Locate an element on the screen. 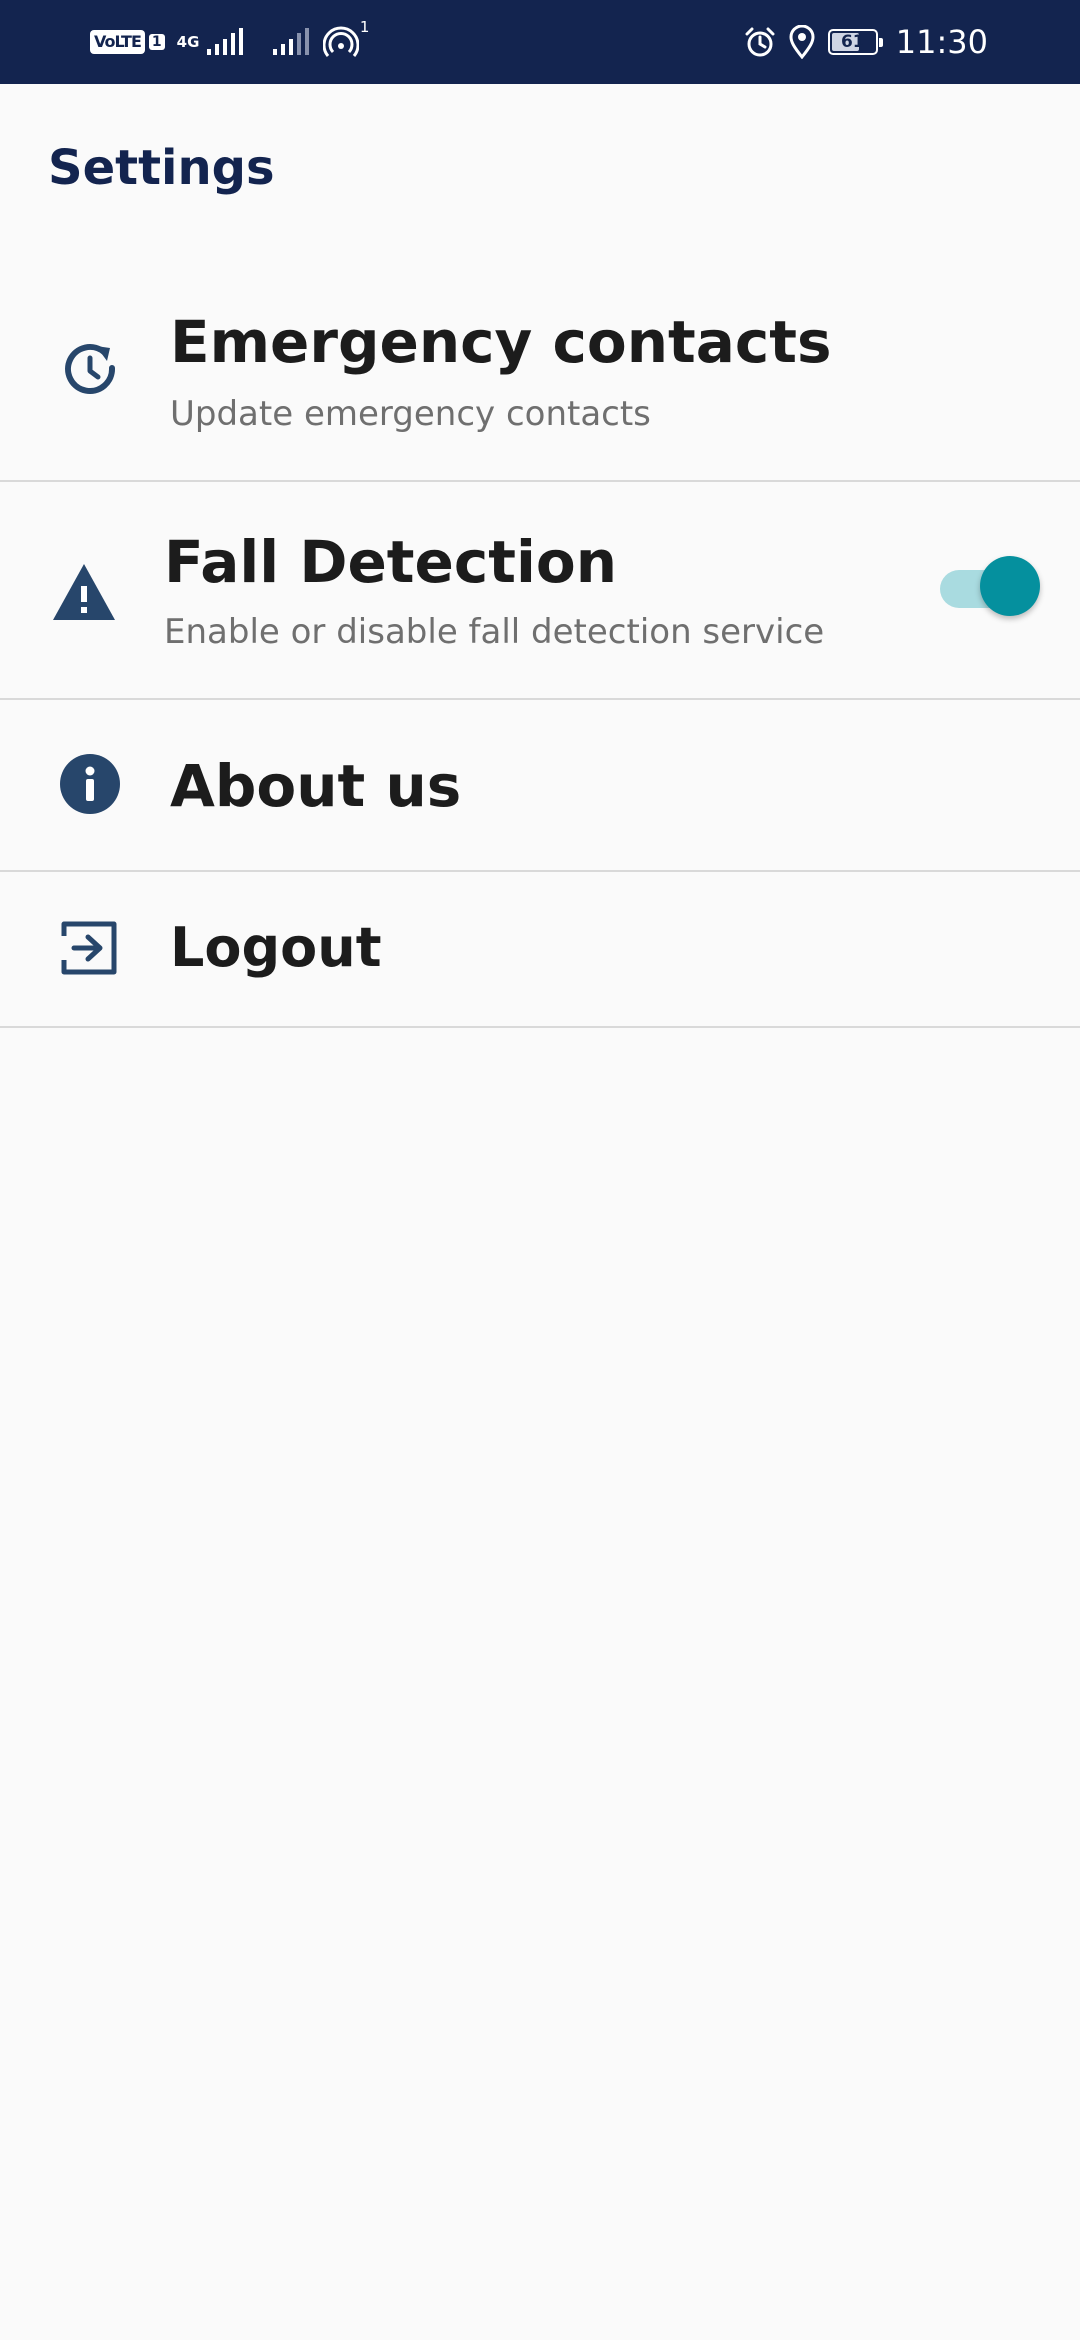  volte-icon: VoLTE is located at coordinates (117, 42).